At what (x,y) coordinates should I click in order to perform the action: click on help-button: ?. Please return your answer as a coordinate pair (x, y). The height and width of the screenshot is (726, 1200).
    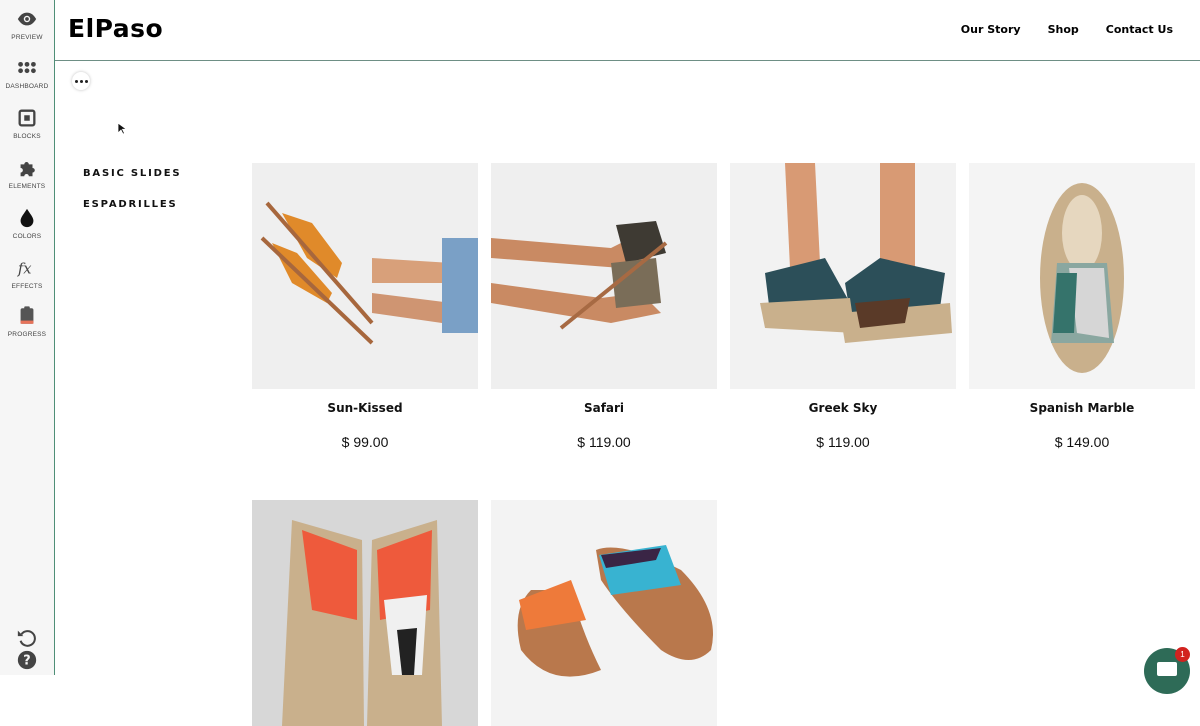
    Looking at the image, I should click on (27, 660).